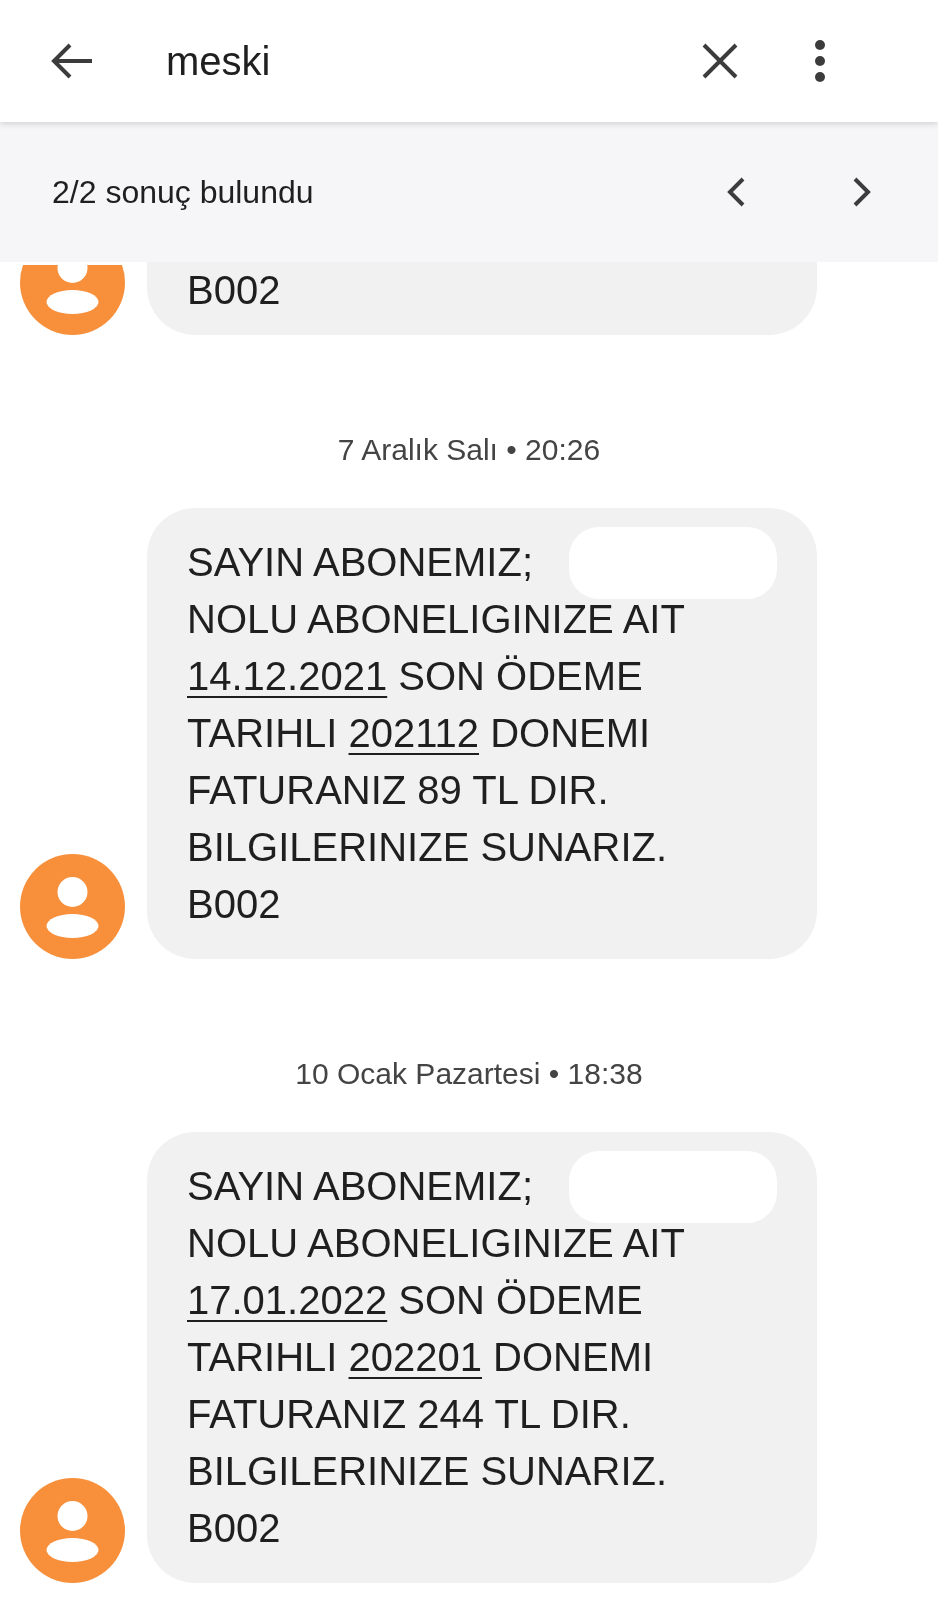 The image size is (938, 1617). I want to click on close-icon, so click(720, 61).